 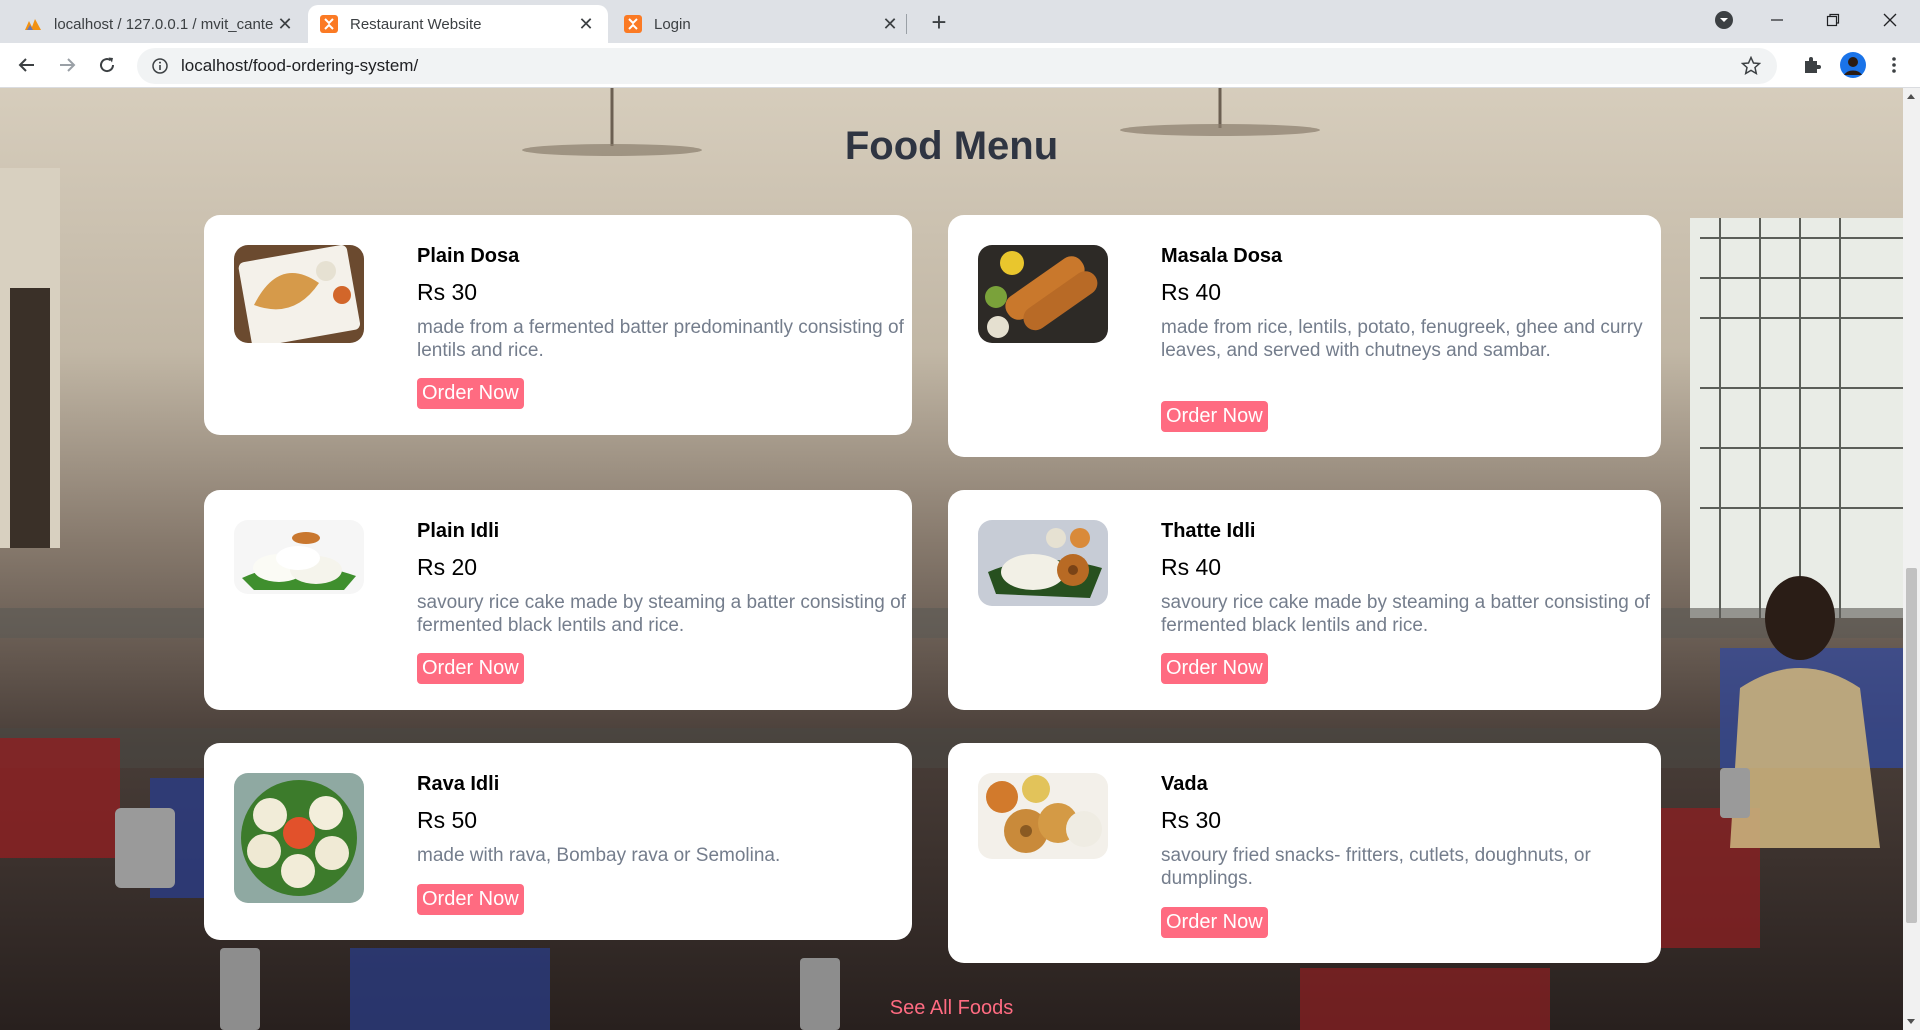 I want to click on forward-button, so click(x=67, y=65).